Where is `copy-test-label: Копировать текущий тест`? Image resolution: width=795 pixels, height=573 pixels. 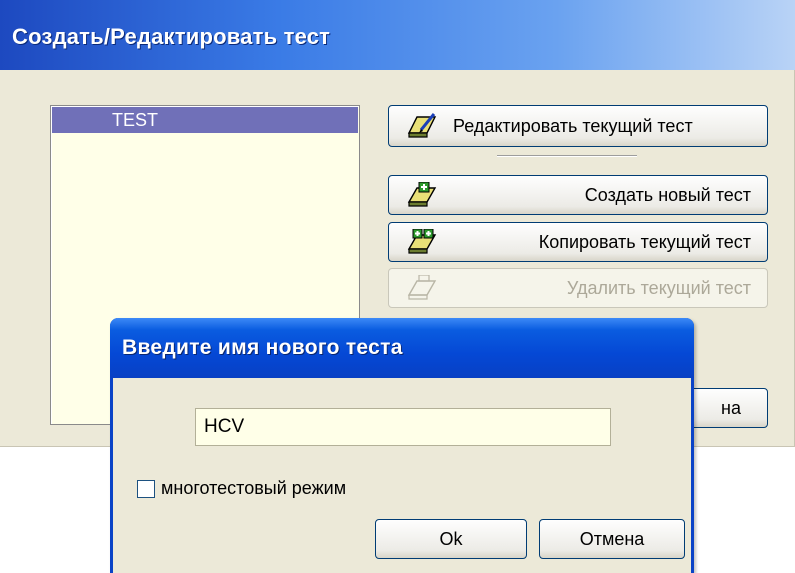 copy-test-label: Копировать текущий тест is located at coordinates (644, 241).